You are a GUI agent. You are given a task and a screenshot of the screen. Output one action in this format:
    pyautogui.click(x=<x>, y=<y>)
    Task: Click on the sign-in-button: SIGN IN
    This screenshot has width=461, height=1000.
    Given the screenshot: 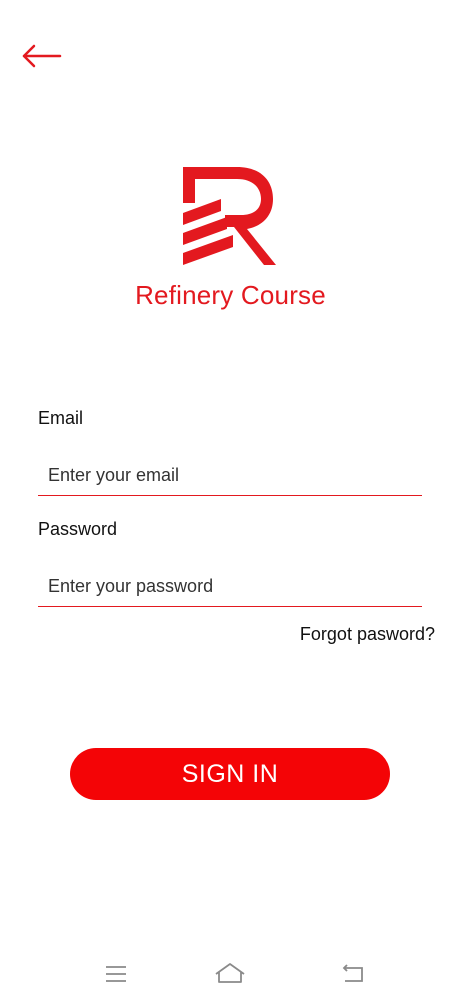 What is the action you would take?
    pyautogui.click(x=230, y=774)
    